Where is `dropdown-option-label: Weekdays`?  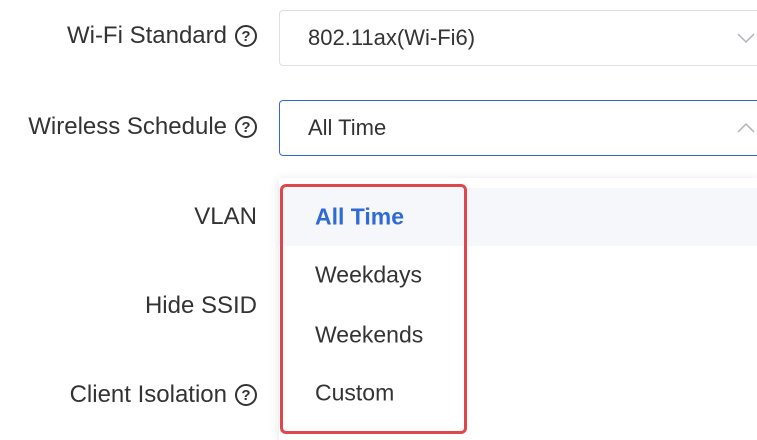 dropdown-option-label: Weekdays is located at coordinates (368, 274).